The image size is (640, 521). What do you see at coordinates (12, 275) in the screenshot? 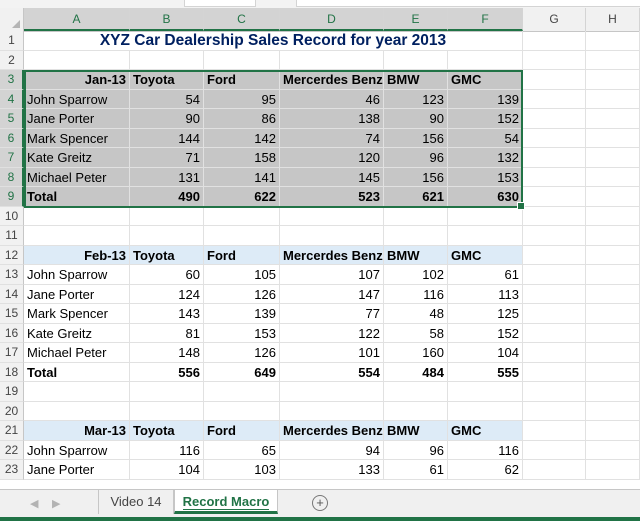
I see `row-header: 13` at bounding box center [12, 275].